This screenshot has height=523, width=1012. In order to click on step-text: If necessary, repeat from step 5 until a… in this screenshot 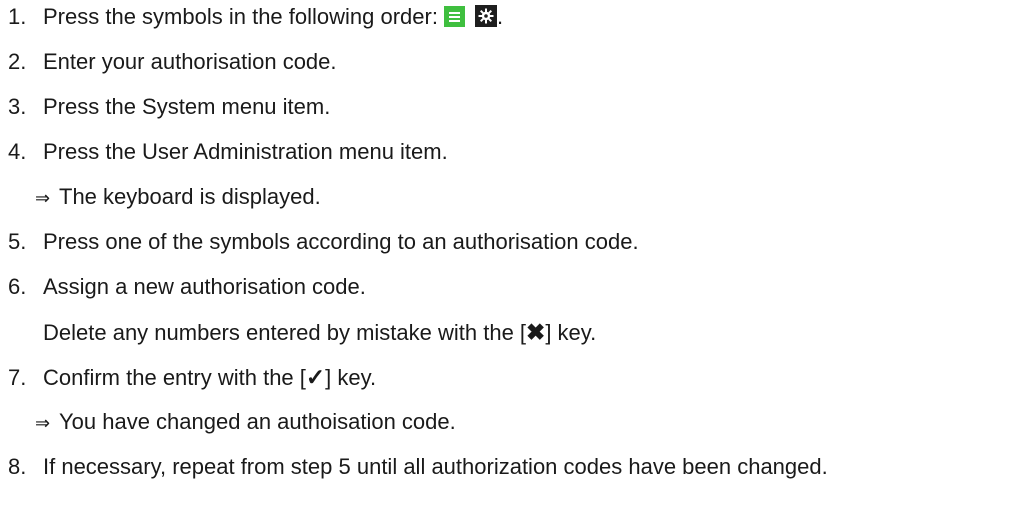, I will do `click(435, 466)`.